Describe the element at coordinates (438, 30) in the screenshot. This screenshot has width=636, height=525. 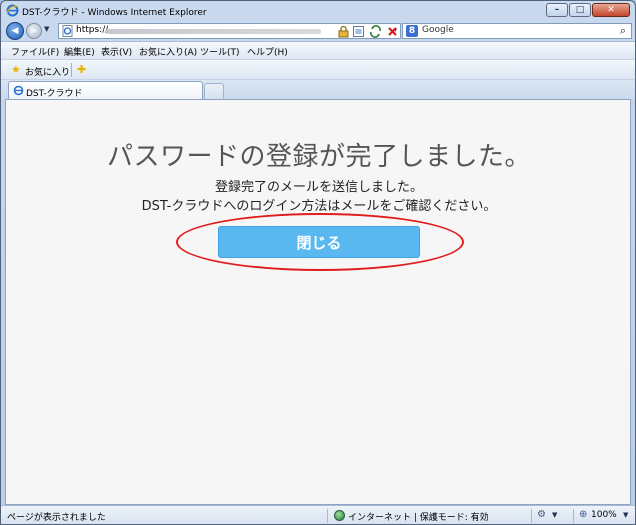
I see `search-input: Google` at that location.